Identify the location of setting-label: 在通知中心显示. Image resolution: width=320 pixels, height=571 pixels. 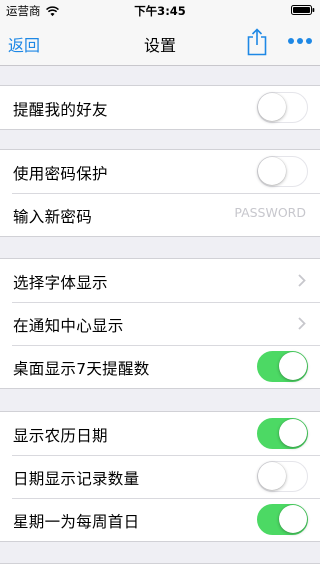
(68, 326).